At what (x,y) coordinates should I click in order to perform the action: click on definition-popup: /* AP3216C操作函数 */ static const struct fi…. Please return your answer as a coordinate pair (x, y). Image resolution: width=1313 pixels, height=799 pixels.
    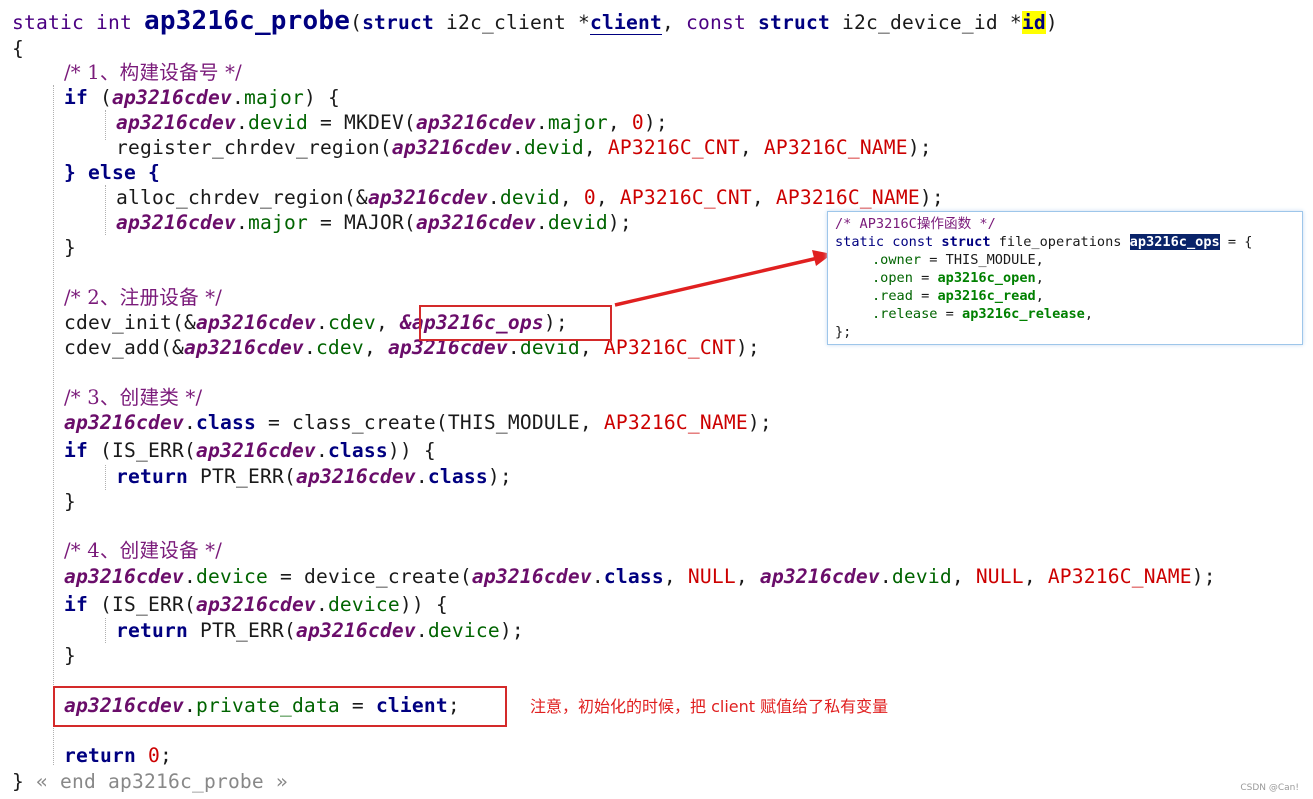
    Looking at the image, I should click on (1065, 278).